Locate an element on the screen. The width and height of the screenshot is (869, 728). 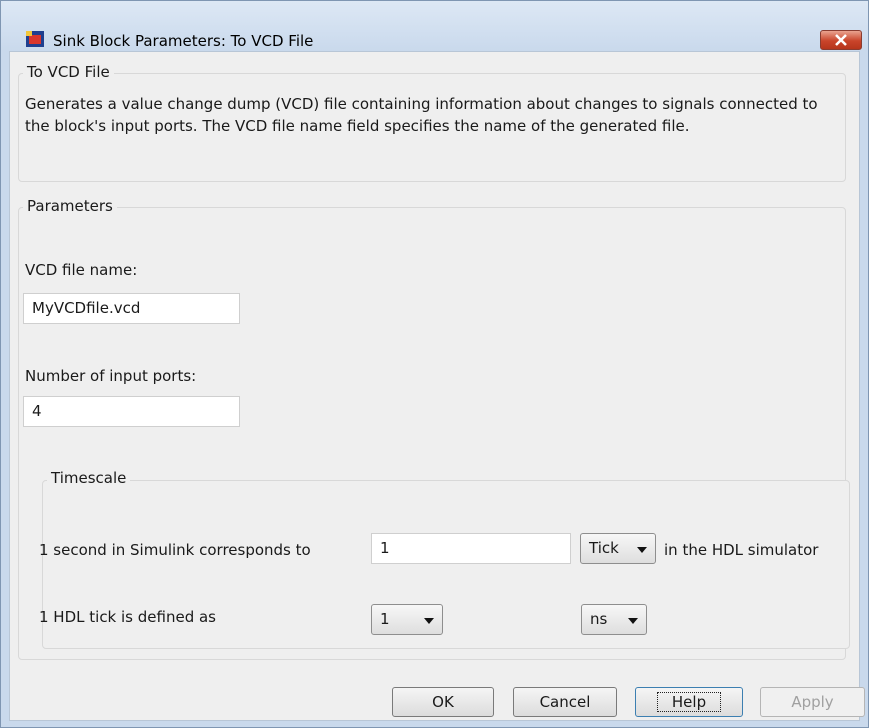
seconds-unit-value: Tick is located at coordinates (604, 548).